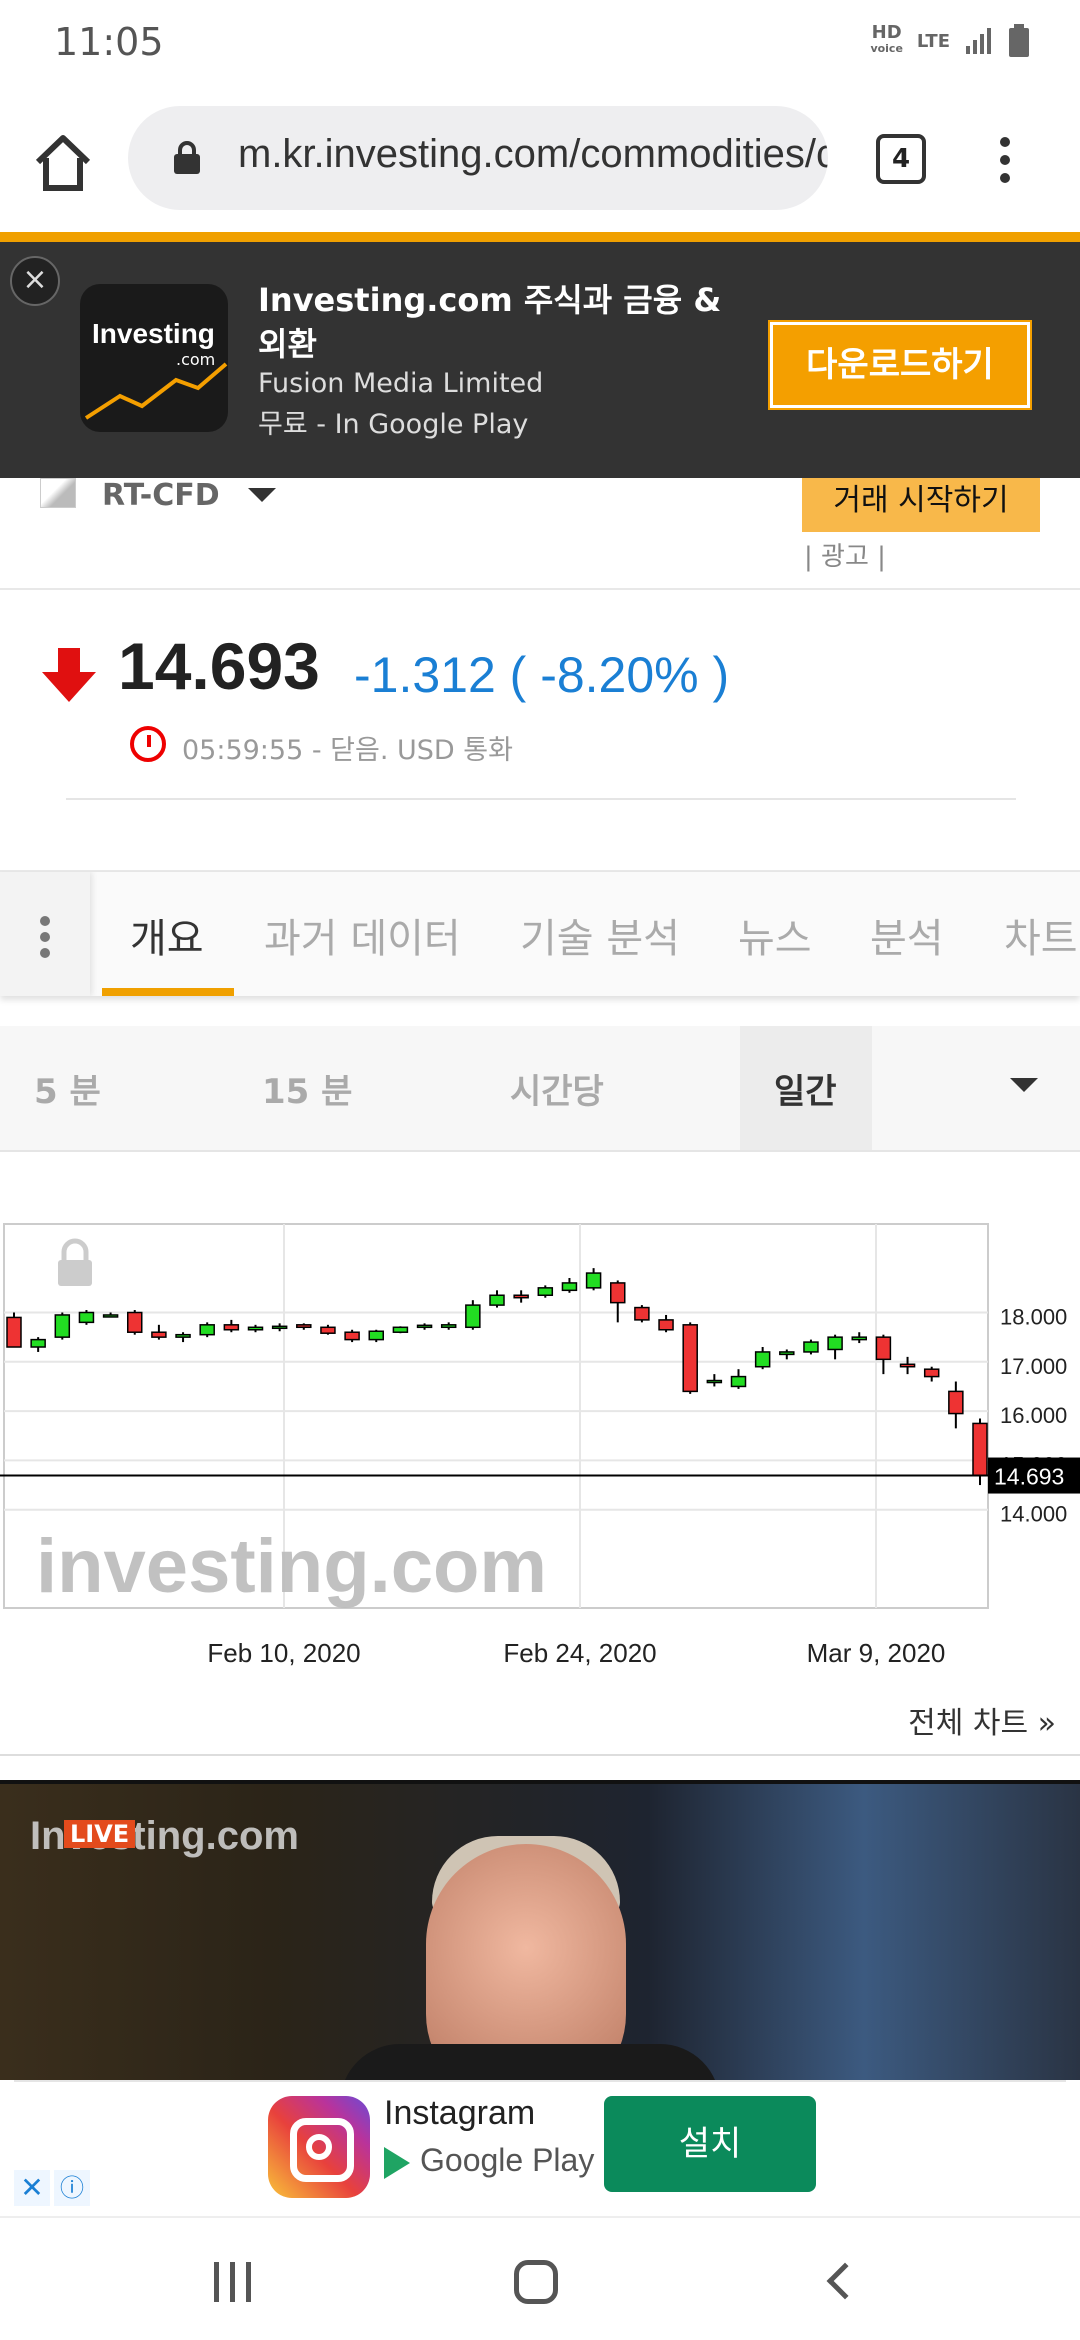  Describe the element at coordinates (156, 391) in the screenshot. I see `logo-chart-icon` at that location.